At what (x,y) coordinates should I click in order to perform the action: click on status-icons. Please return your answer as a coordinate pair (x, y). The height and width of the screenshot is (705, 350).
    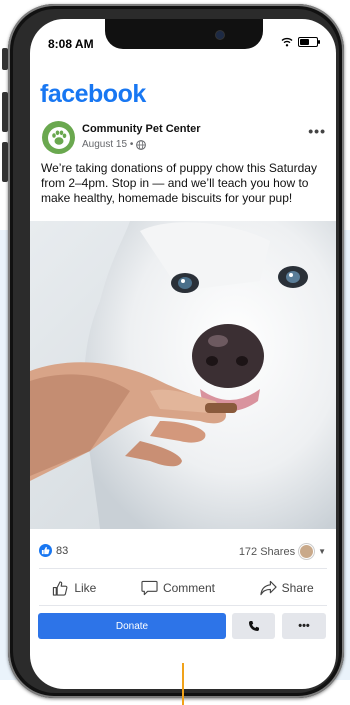
    Looking at the image, I should click on (300, 42).